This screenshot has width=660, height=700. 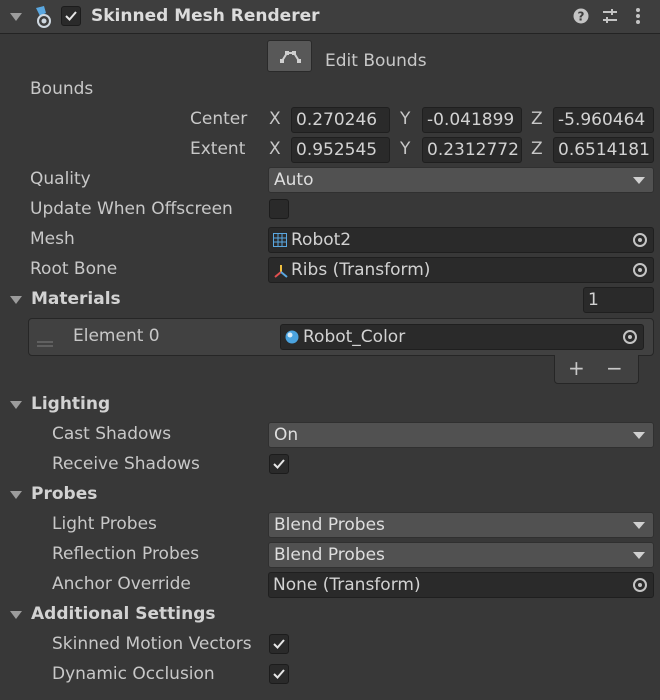 What do you see at coordinates (576, 368) in the screenshot?
I see `add-element-button: +` at bounding box center [576, 368].